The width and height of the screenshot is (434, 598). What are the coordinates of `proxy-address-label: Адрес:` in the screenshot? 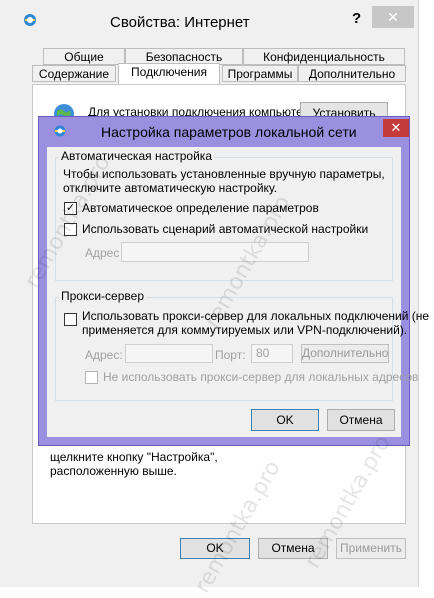 It's located at (104, 355).